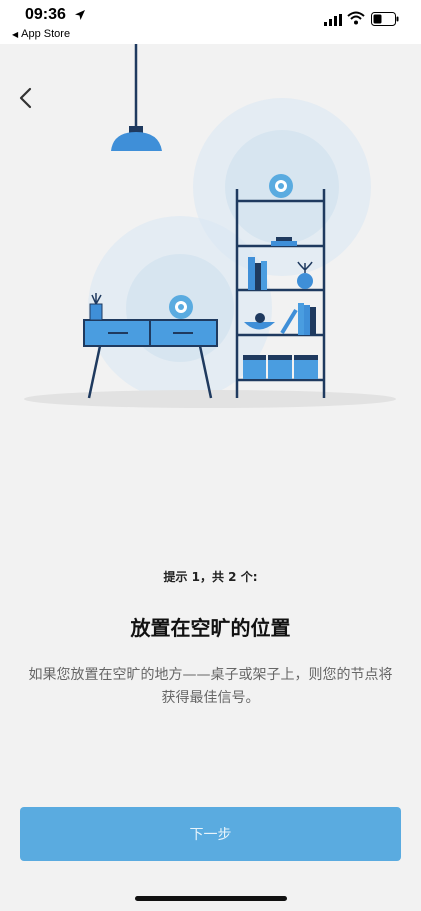  I want to click on home-indicator, so click(211, 898).